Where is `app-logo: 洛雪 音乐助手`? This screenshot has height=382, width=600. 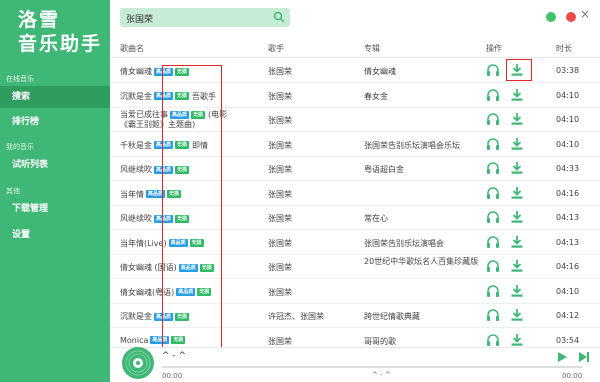 app-logo: 洛雪 音乐助手 is located at coordinates (60, 32).